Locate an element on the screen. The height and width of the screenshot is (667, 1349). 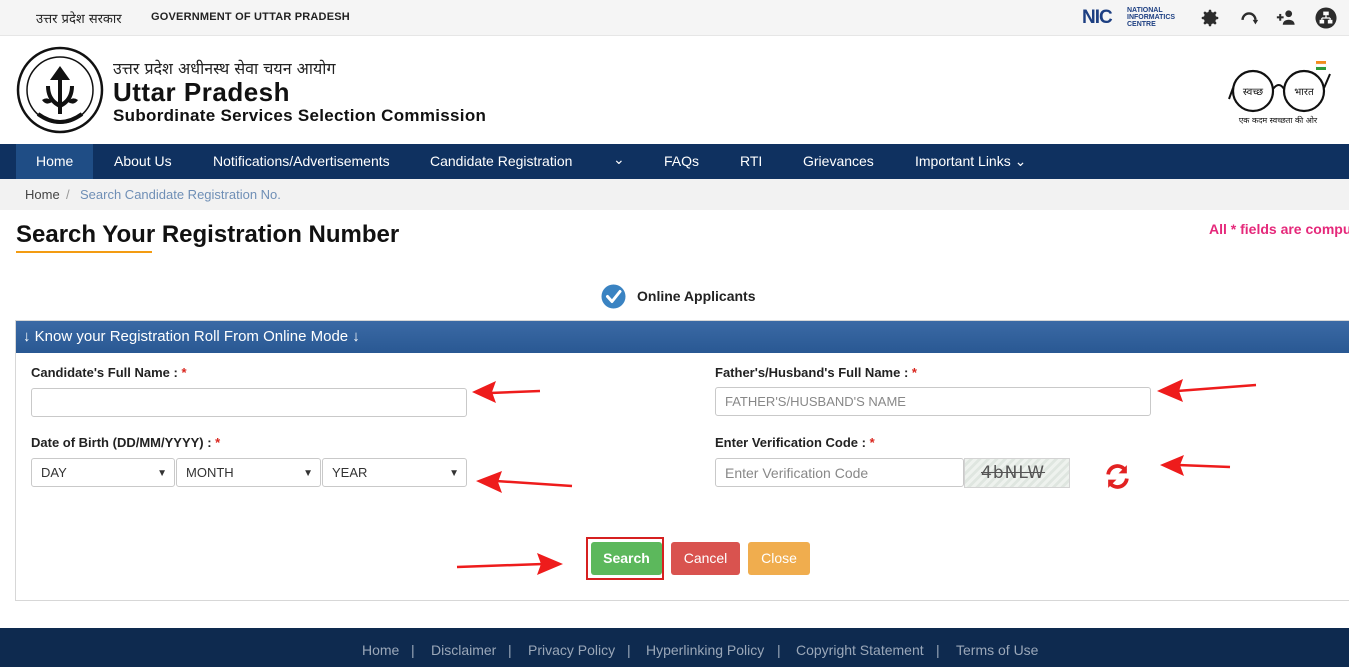
sitemap-icon is located at coordinates (1326, 18).